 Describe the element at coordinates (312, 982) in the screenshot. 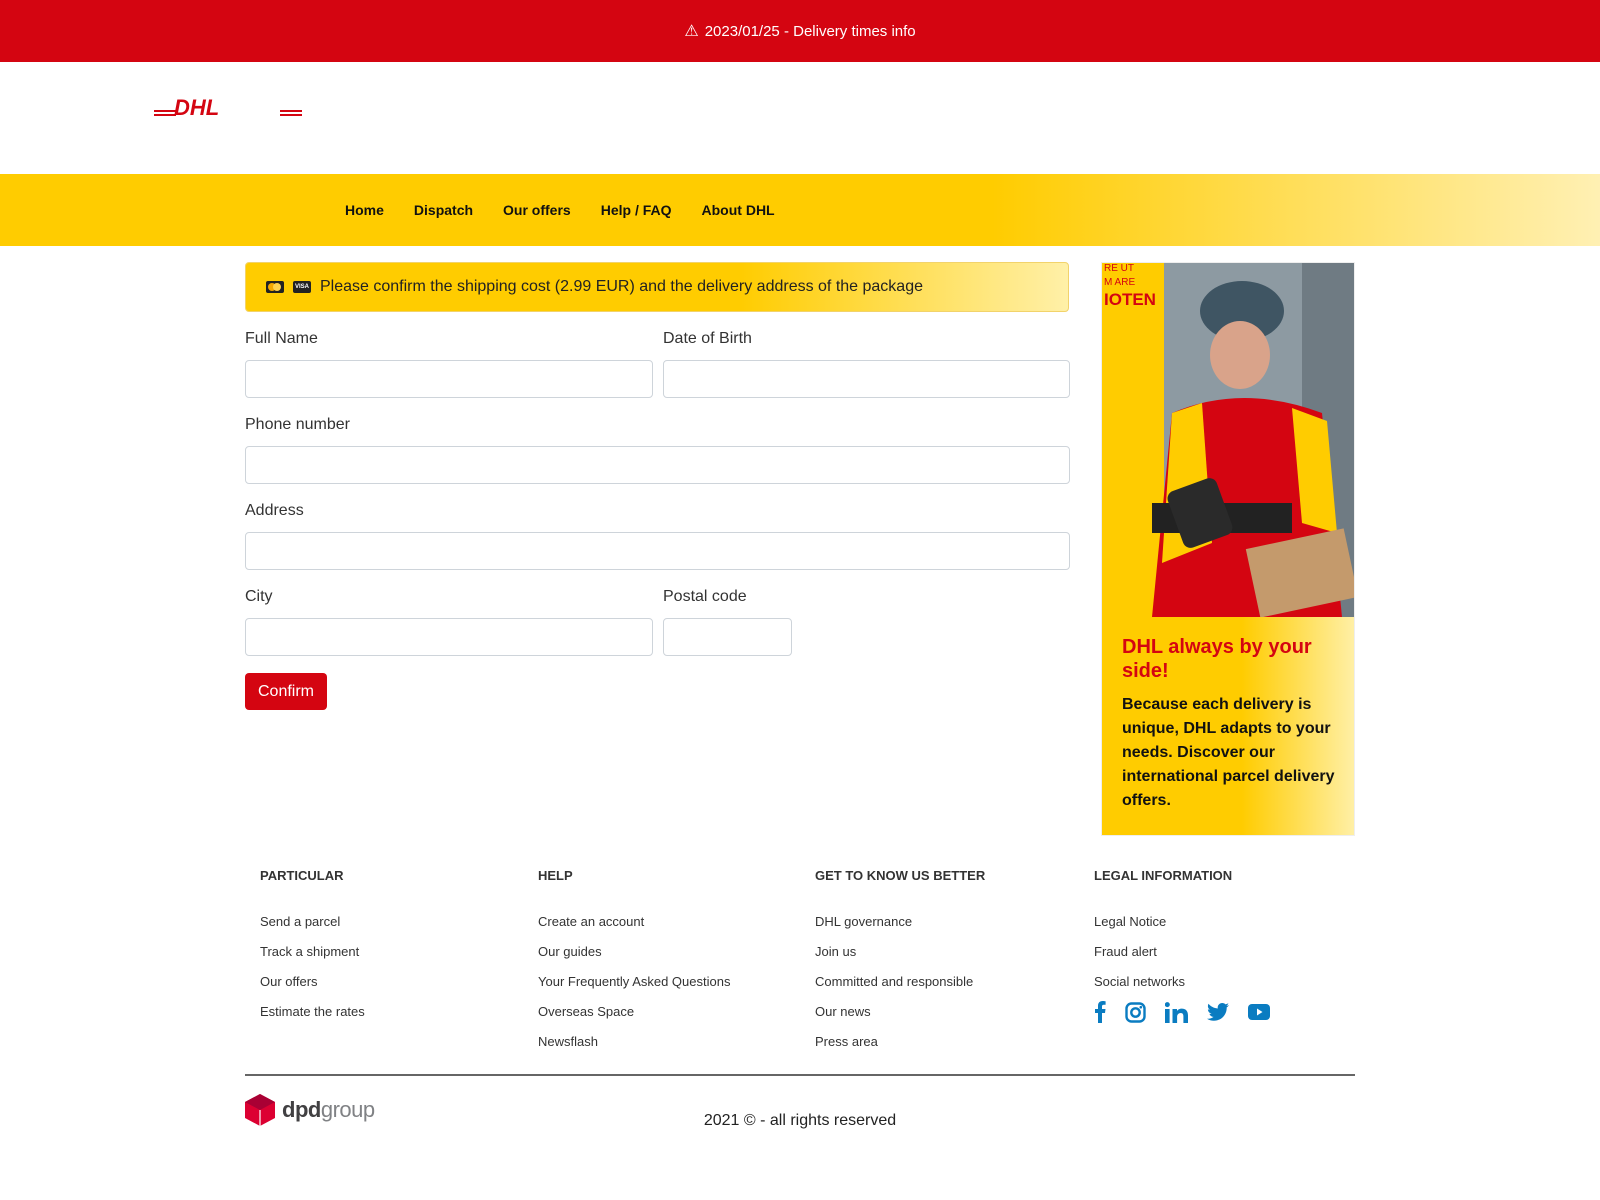

I see `footer-link-our-offers: Our offers` at that location.